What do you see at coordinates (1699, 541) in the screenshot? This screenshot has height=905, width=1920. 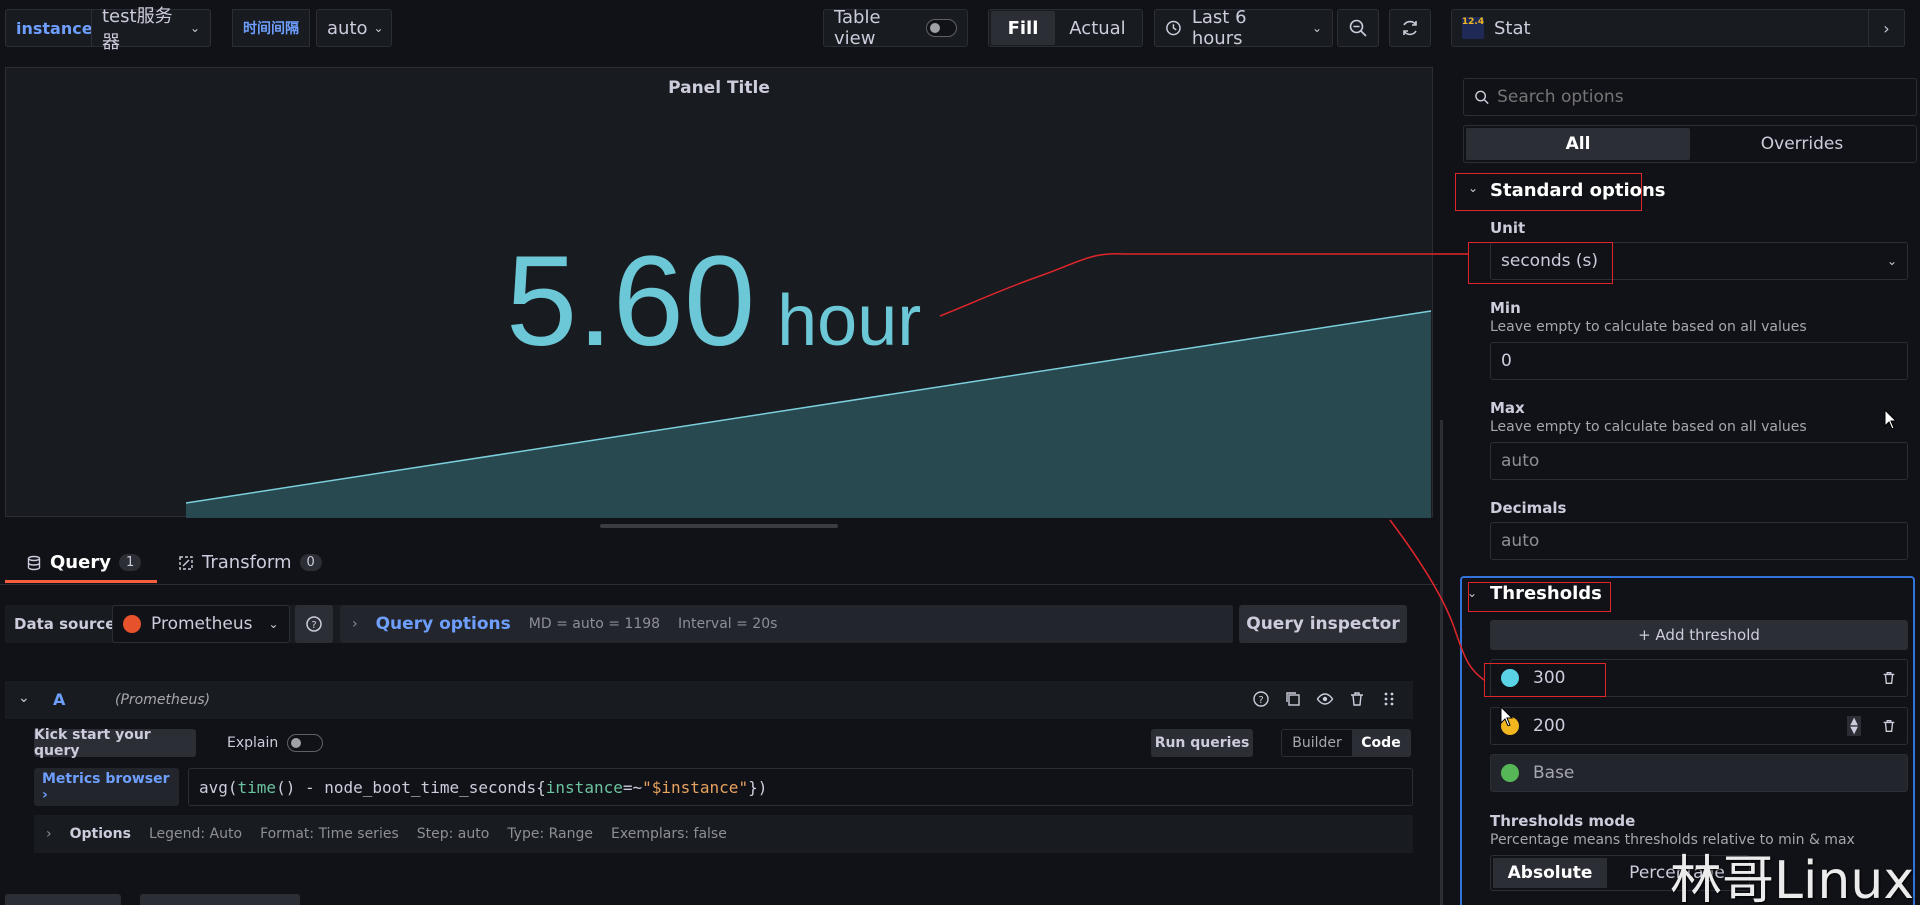 I see `decimals-input: auto` at bounding box center [1699, 541].